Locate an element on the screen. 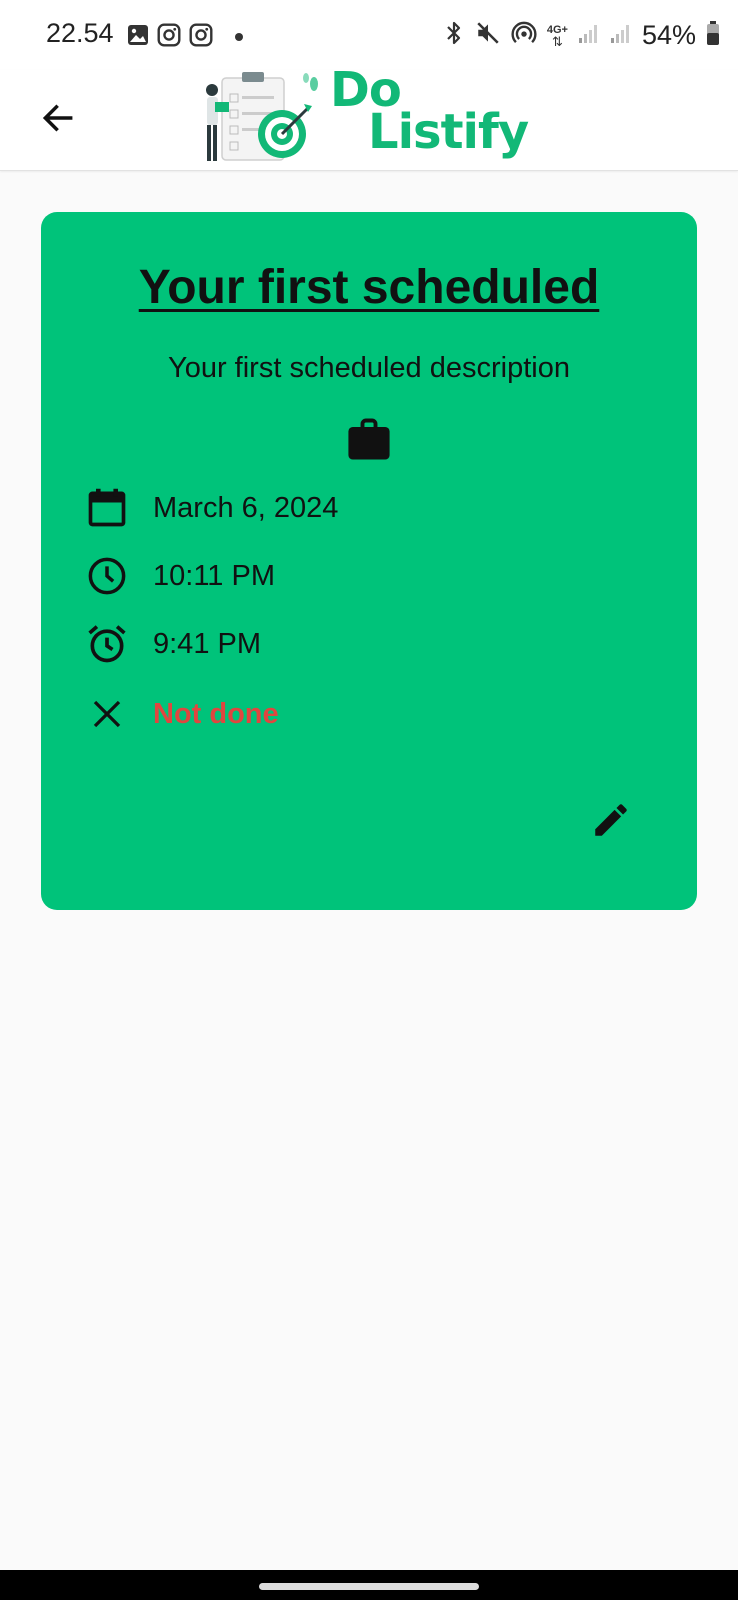 Image resolution: width=738 pixels, height=1600 pixels. status-row: Not done is located at coordinates (181, 714).